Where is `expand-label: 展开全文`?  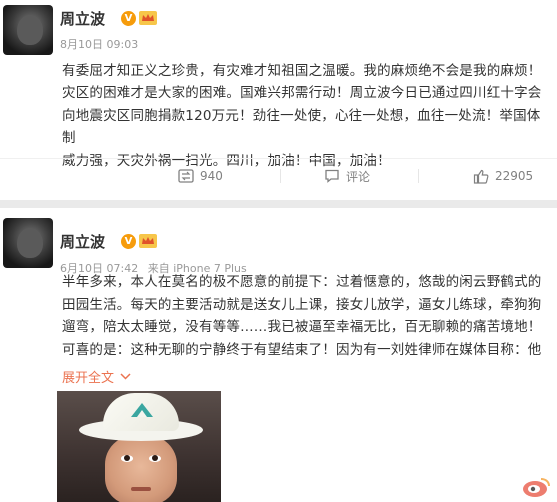
expand-label: 展开全文 is located at coordinates (88, 378).